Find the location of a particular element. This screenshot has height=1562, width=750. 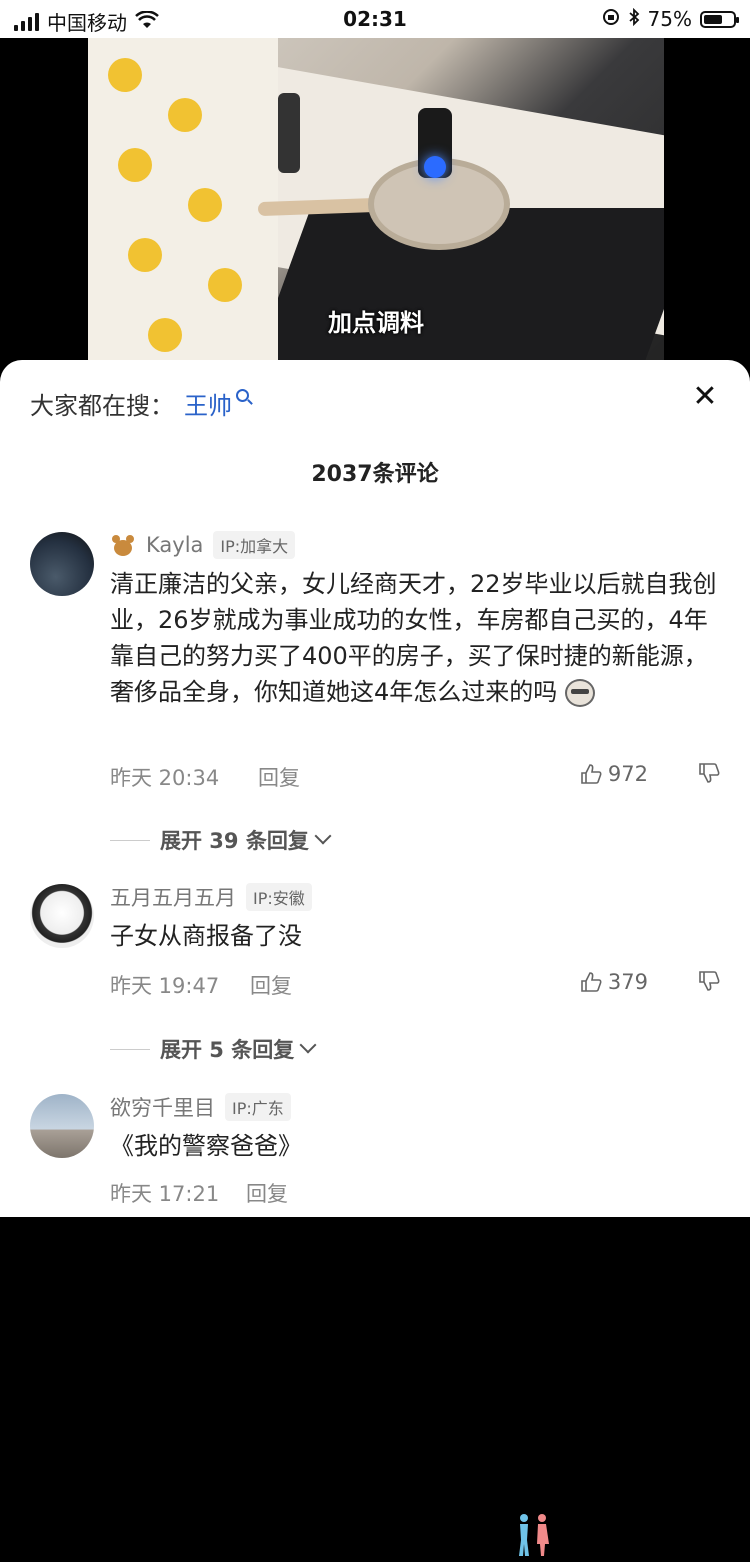

like-count: 379 is located at coordinates (627, 982).